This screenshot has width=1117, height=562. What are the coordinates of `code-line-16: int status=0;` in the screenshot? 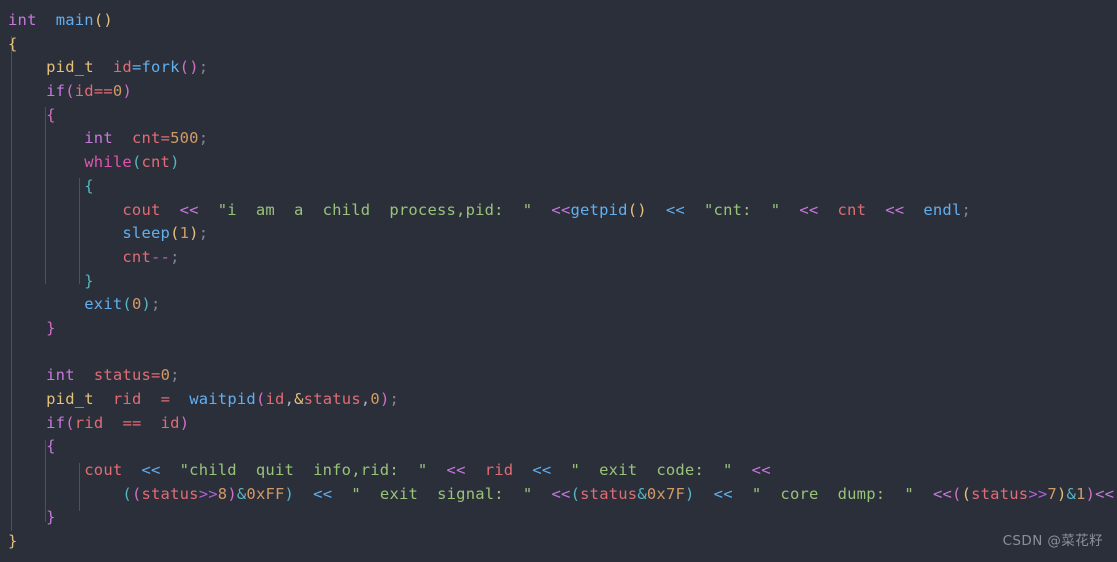 It's located at (113, 375).